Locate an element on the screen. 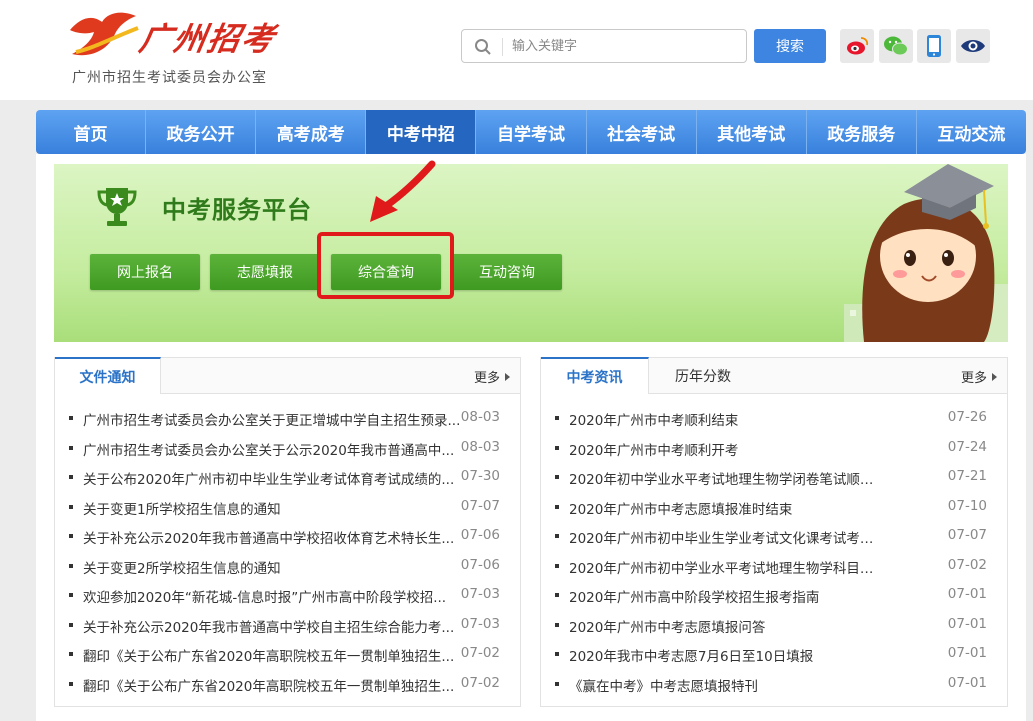 The width and height of the screenshot is (1033, 721). list-item: 2020年广州市初中毕业生学业考试文化课考试考生... 07-07 is located at coordinates (774, 537).